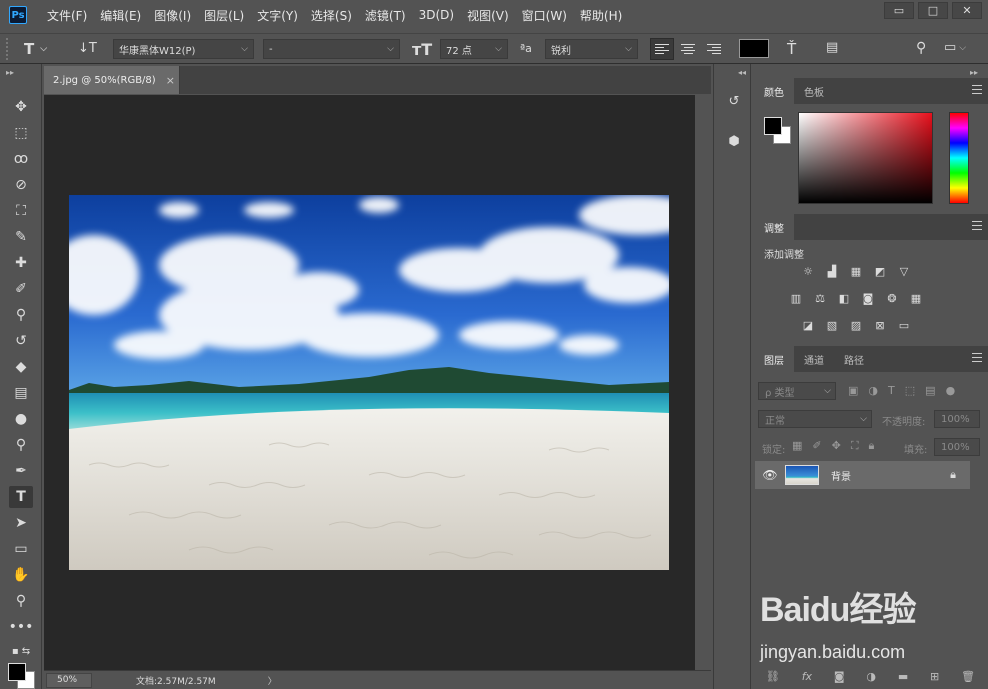 The width and height of the screenshot is (988, 689). What do you see at coordinates (774, 359) in the screenshot?
I see `tab-layers: 图层` at bounding box center [774, 359].